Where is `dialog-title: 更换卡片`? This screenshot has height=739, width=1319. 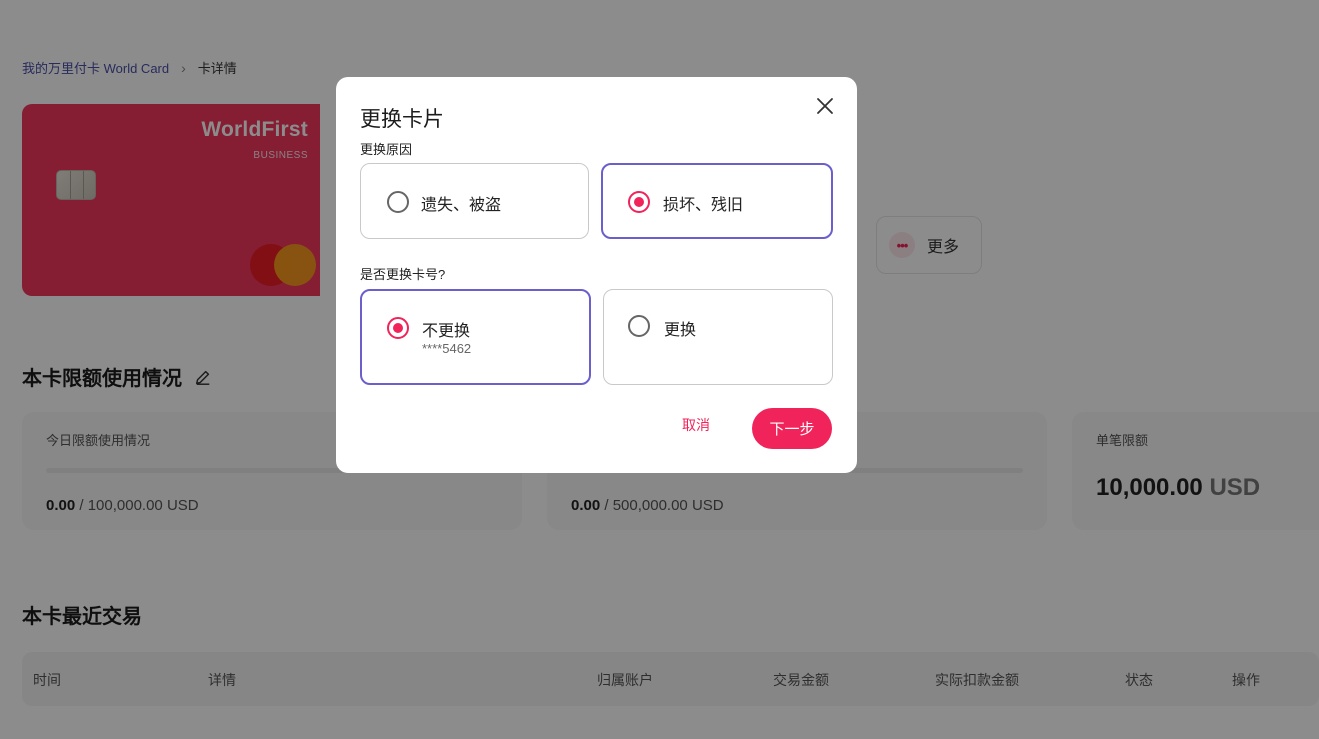 dialog-title: 更换卡片 is located at coordinates (402, 119).